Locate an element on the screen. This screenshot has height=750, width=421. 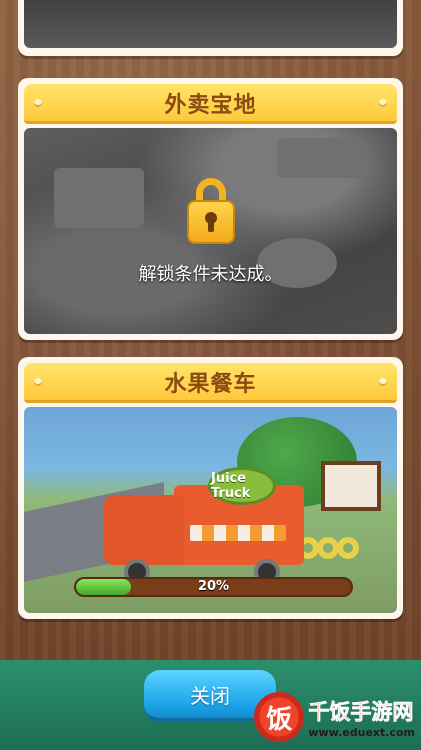
watermark: 饭 千饭手游网 www.eduext.com is located at coordinates (334, 717).